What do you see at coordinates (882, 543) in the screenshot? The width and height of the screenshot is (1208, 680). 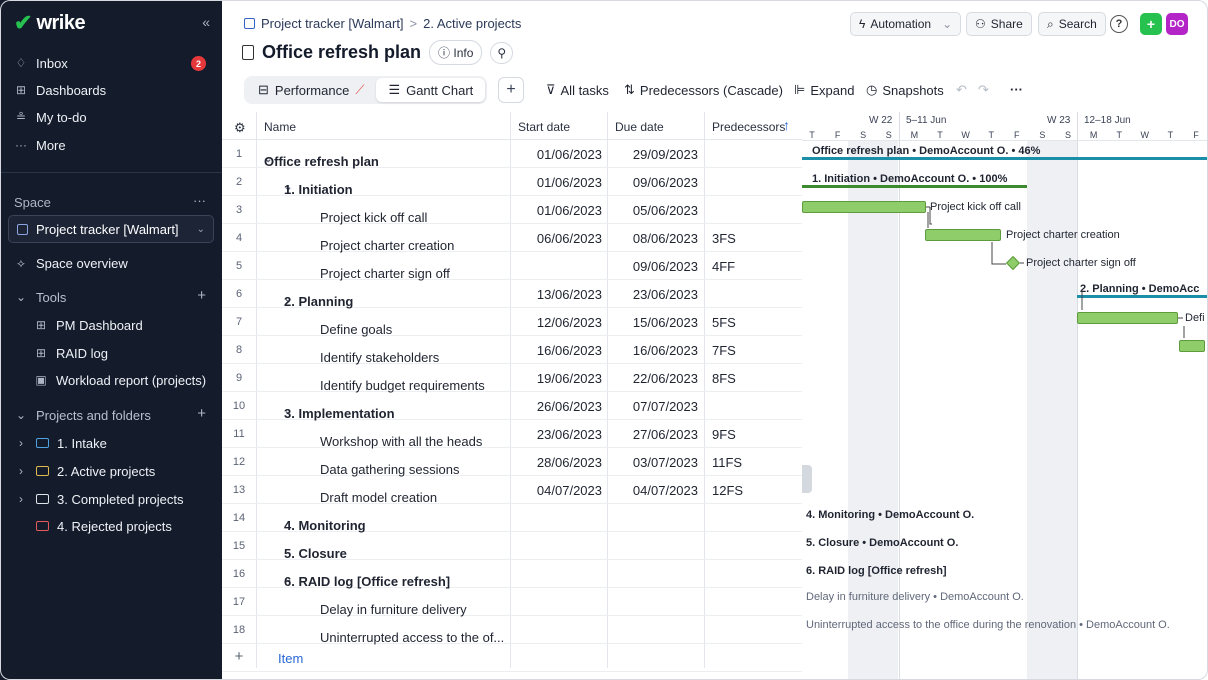 I see `gantt-closure-label: 5. Closure • DemoAccount O.` at bounding box center [882, 543].